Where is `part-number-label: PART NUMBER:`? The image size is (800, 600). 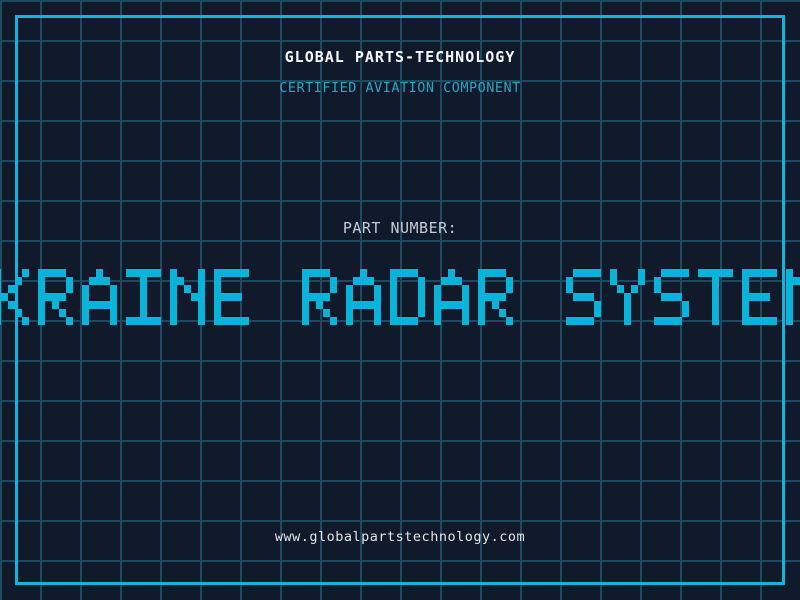 part-number-label: PART NUMBER: is located at coordinates (400, 228).